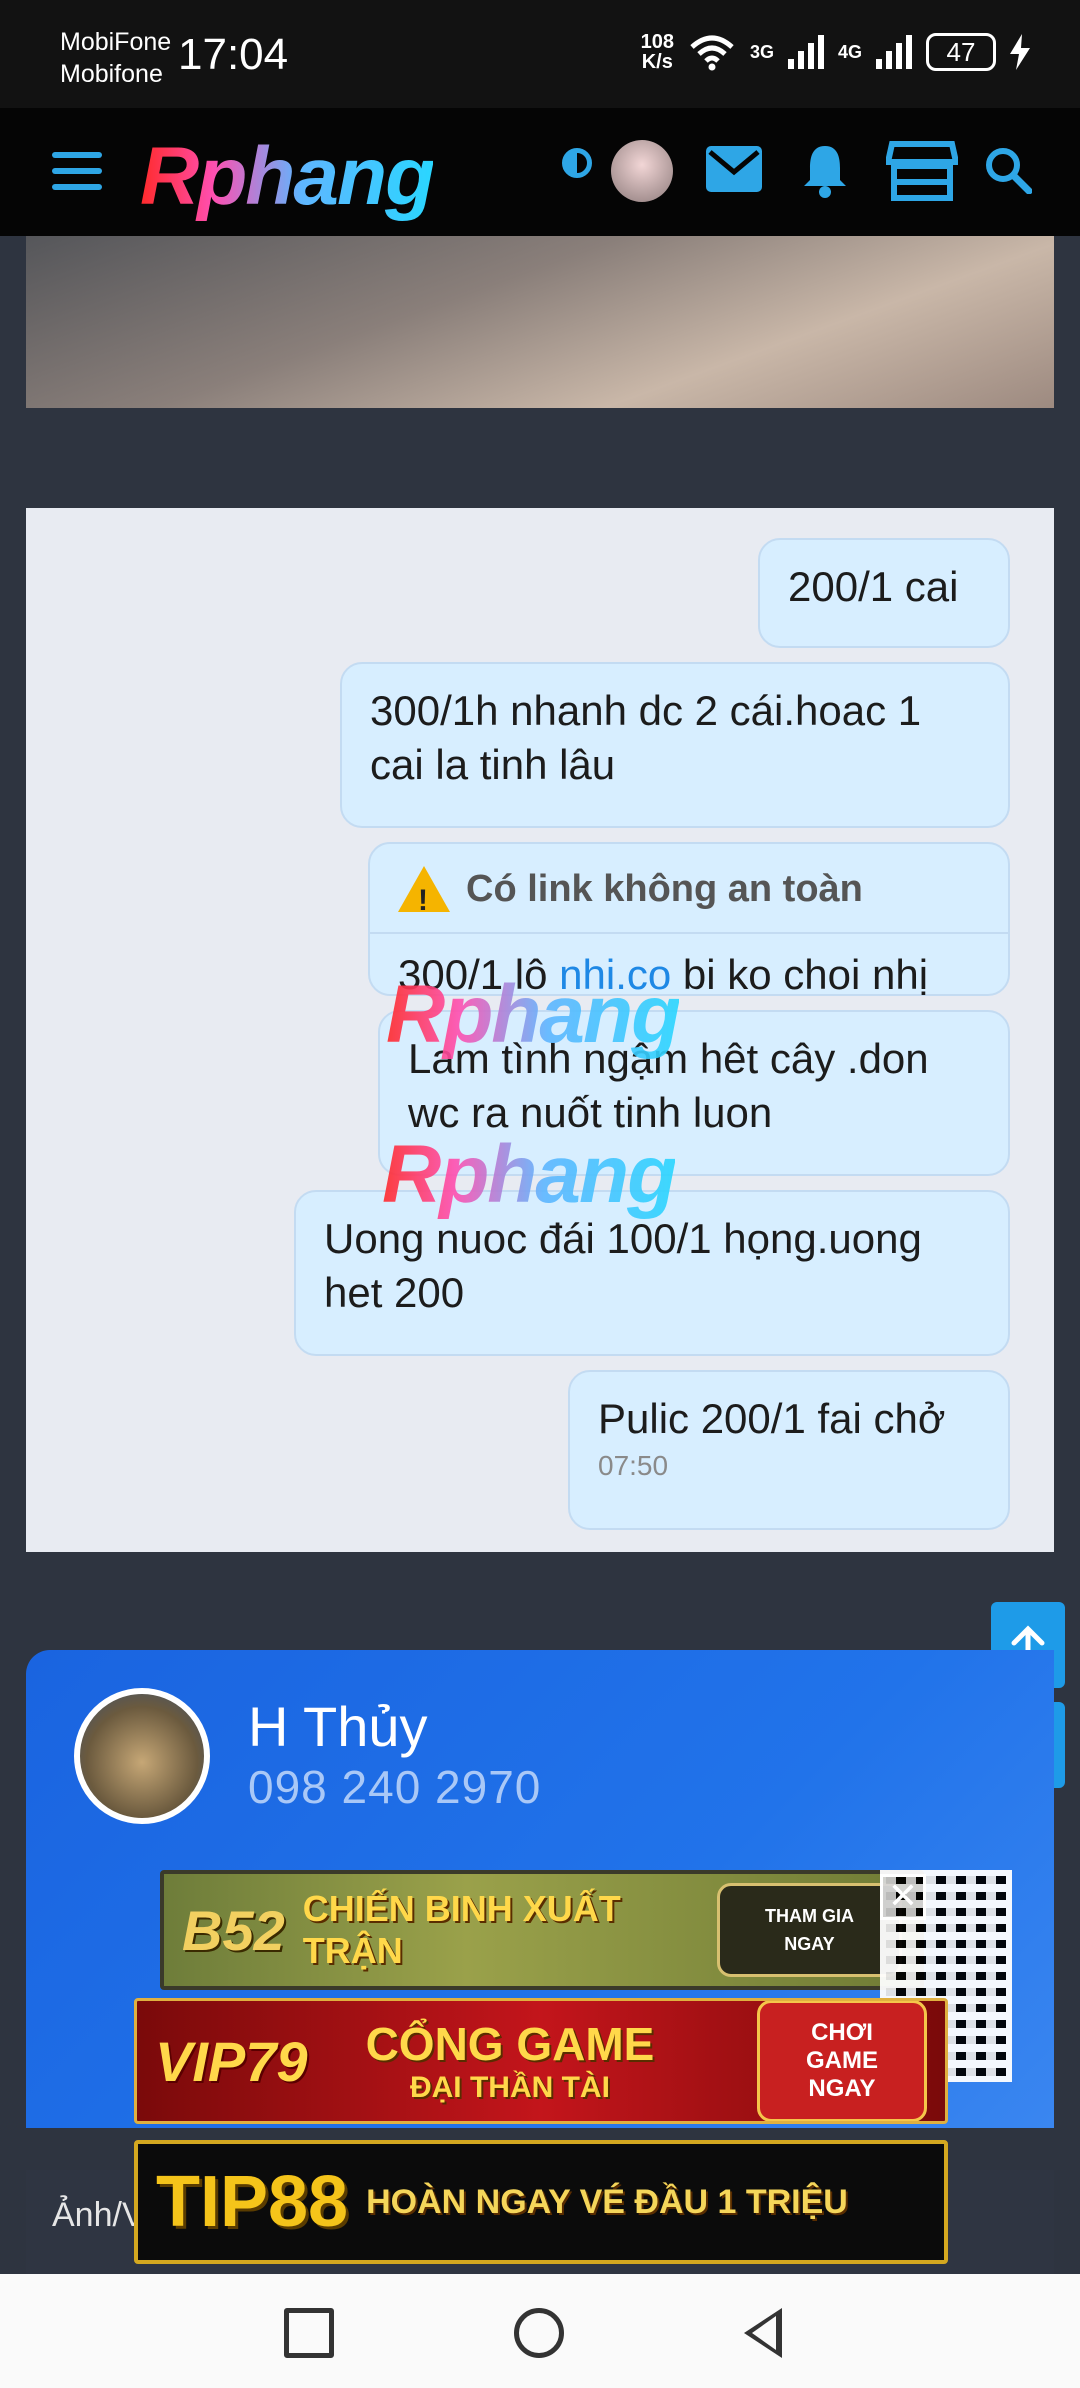  What do you see at coordinates (577, 163) in the screenshot?
I see `theme-toggle-icon` at bounding box center [577, 163].